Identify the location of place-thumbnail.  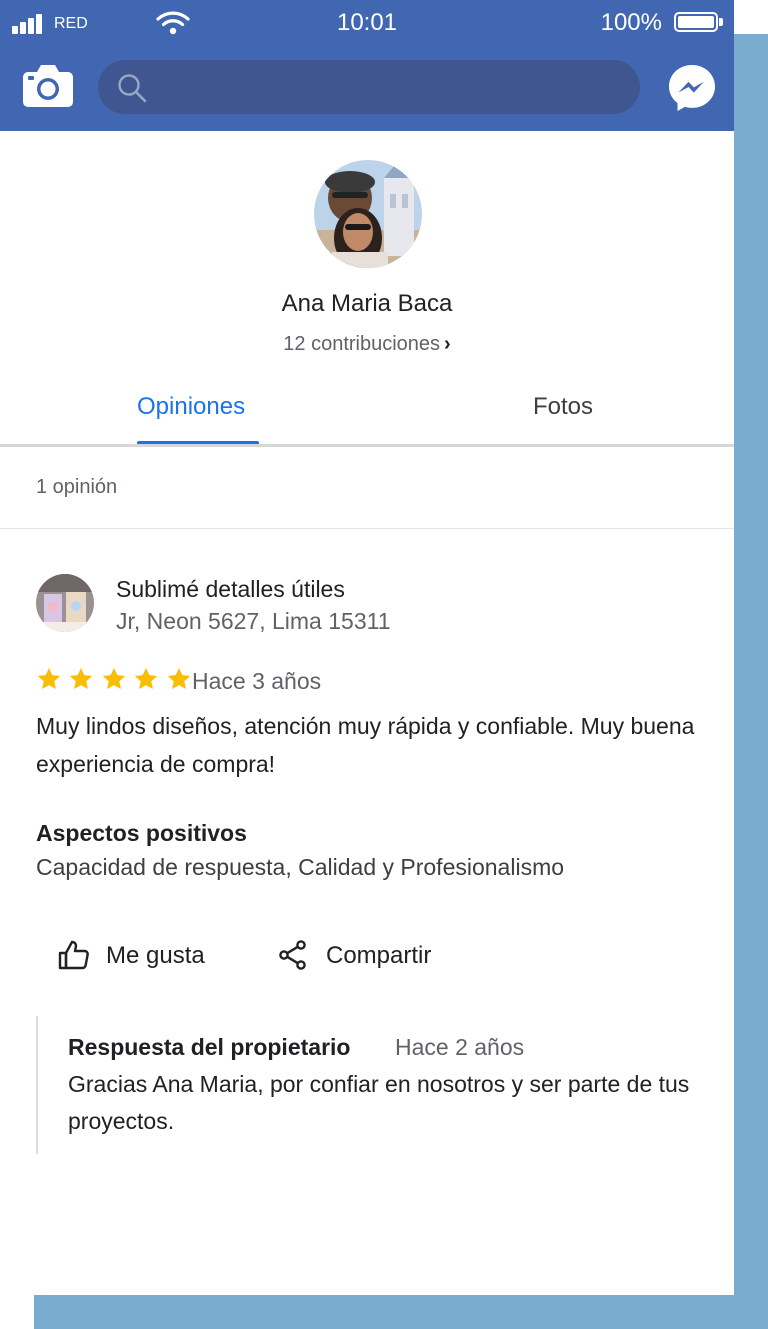
(65, 603).